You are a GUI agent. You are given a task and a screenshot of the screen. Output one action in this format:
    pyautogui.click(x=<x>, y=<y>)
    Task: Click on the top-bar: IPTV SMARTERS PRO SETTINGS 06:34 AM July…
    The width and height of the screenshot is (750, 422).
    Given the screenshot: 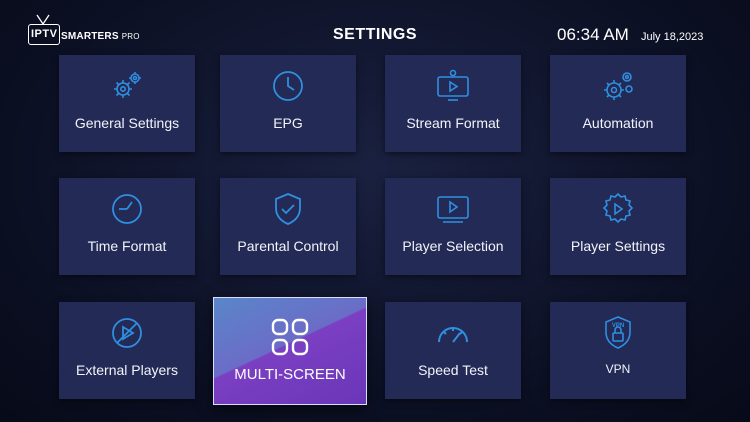 What is the action you would take?
    pyautogui.click(x=375, y=28)
    